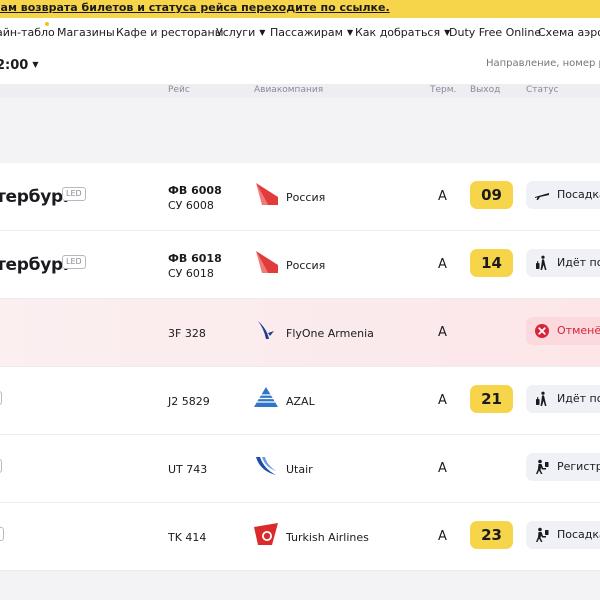 The height and width of the screenshot is (600, 600). What do you see at coordinates (563, 331) in the screenshot?
I see `status-badge: Отменён` at bounding box center [563, 331].